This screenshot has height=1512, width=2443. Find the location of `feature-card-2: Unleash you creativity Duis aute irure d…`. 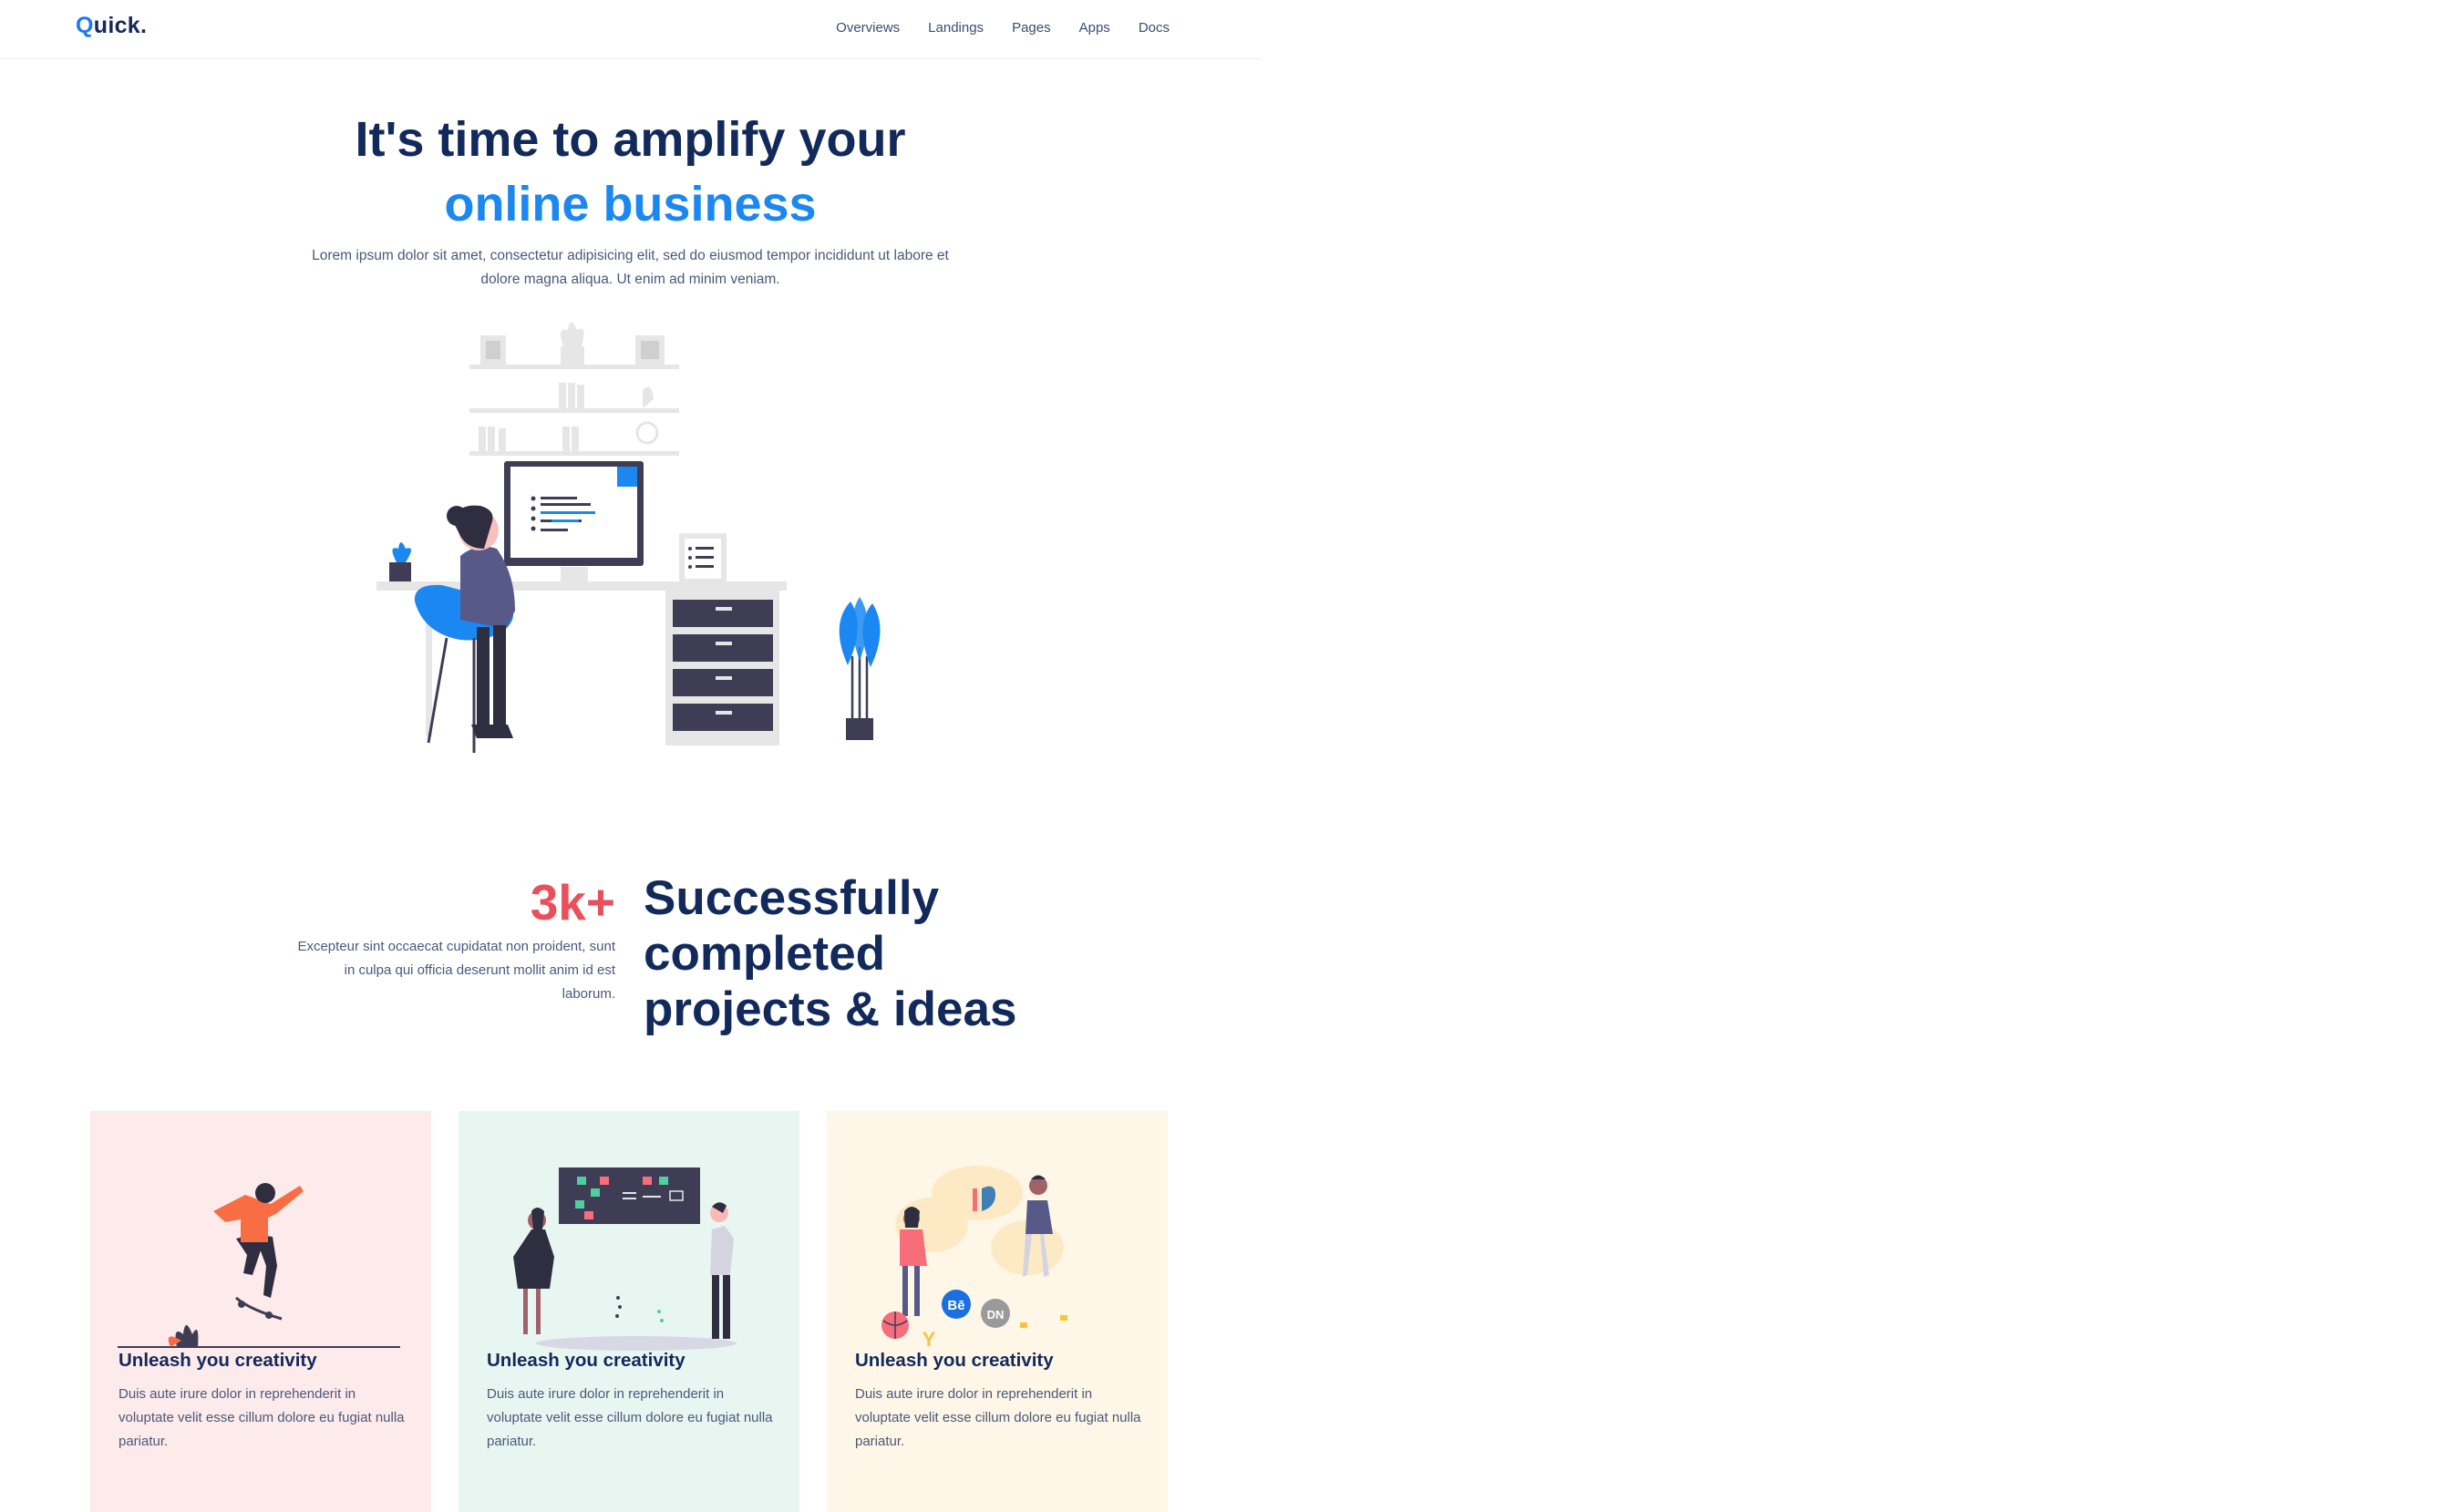

feature-card-2: Unleash you creativity Duis aute irure d… is located at coordinates (629, 1311).